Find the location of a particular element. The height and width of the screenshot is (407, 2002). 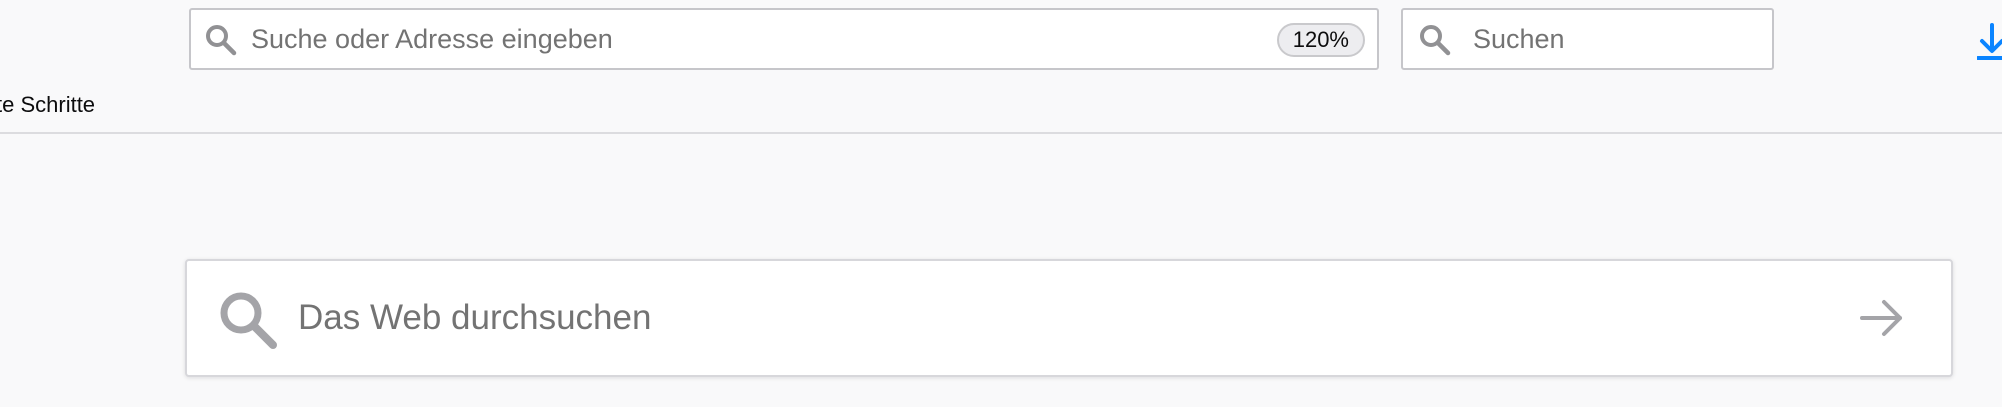

bookmark-item-label: te Schritte is located at coordinates (48, 104).